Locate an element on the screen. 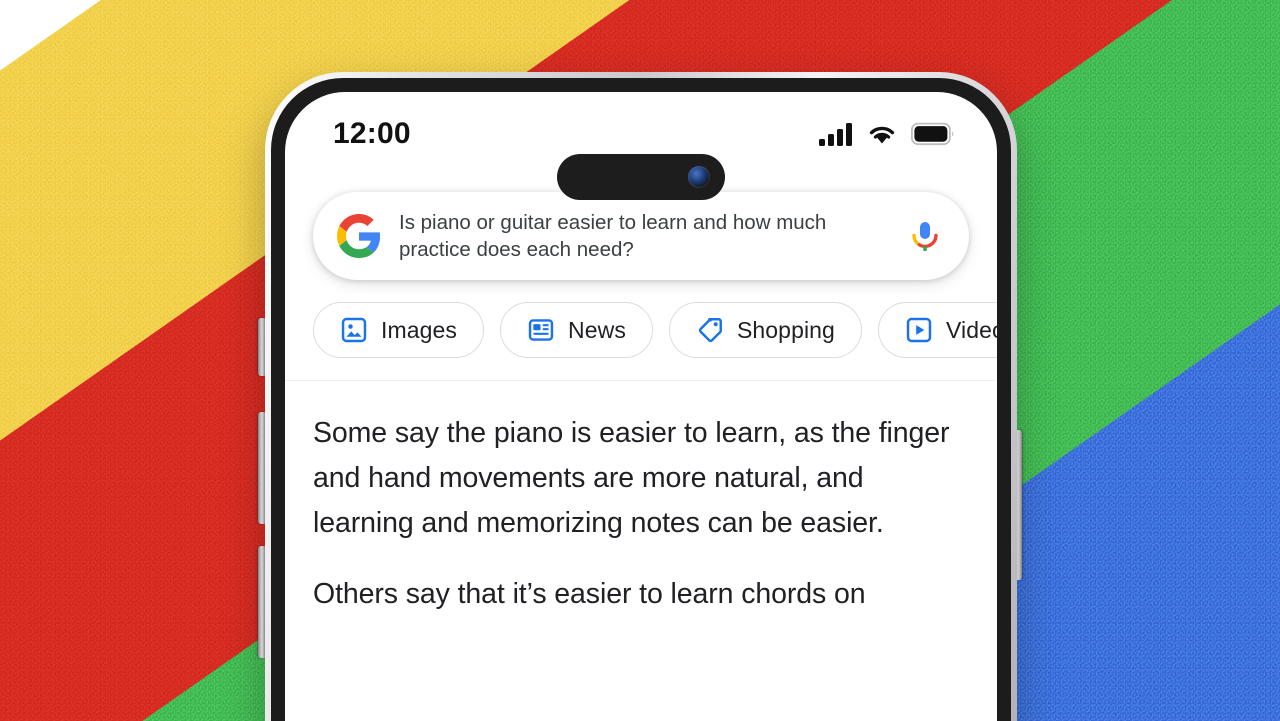 The height and width of the screenshot is (721, 1280). phone-silent-switch is located at coordinates (261, 347).